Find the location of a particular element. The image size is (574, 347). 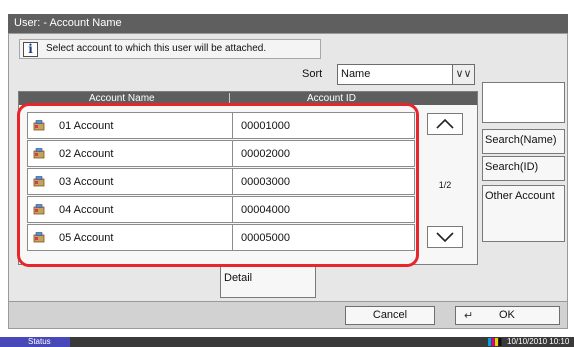

table-row: 01 Account 00001000 is located at coordinates (221, 125).